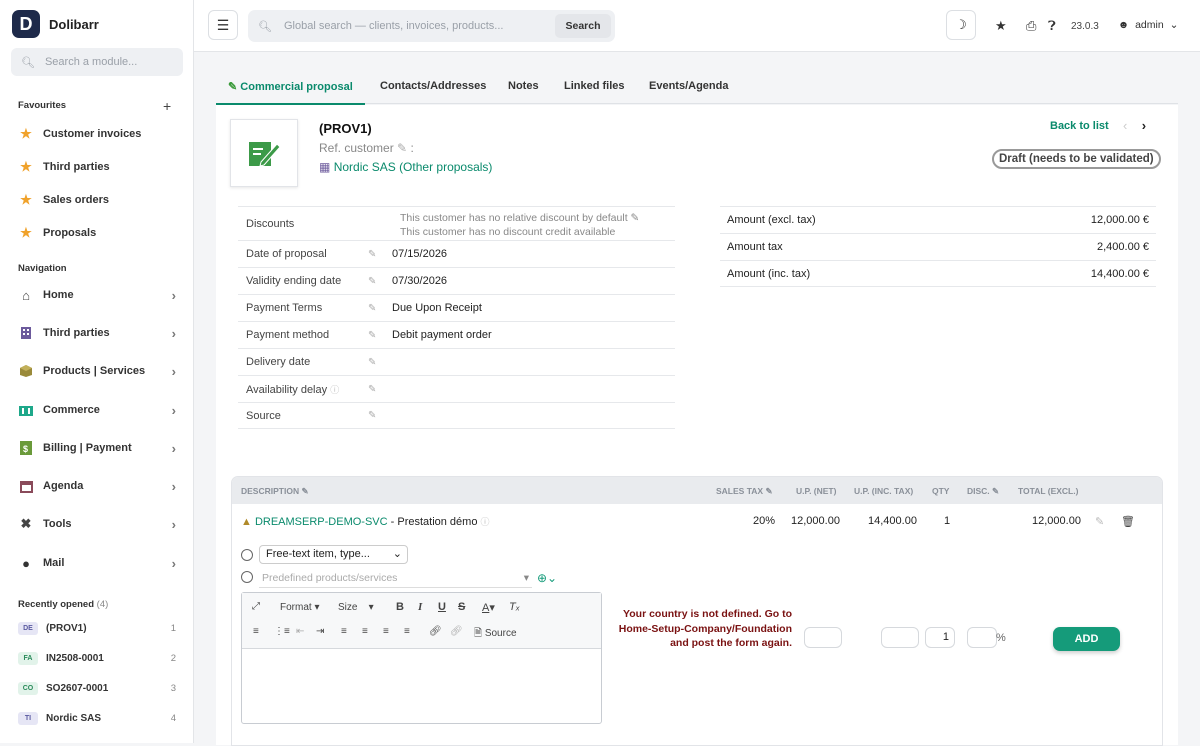 The width and height of the screenshot is (1200, 746). What do you see at coordinates (247, 555) in the screenshot?
I see `free-text-radio` at bounding box center [247, 555].